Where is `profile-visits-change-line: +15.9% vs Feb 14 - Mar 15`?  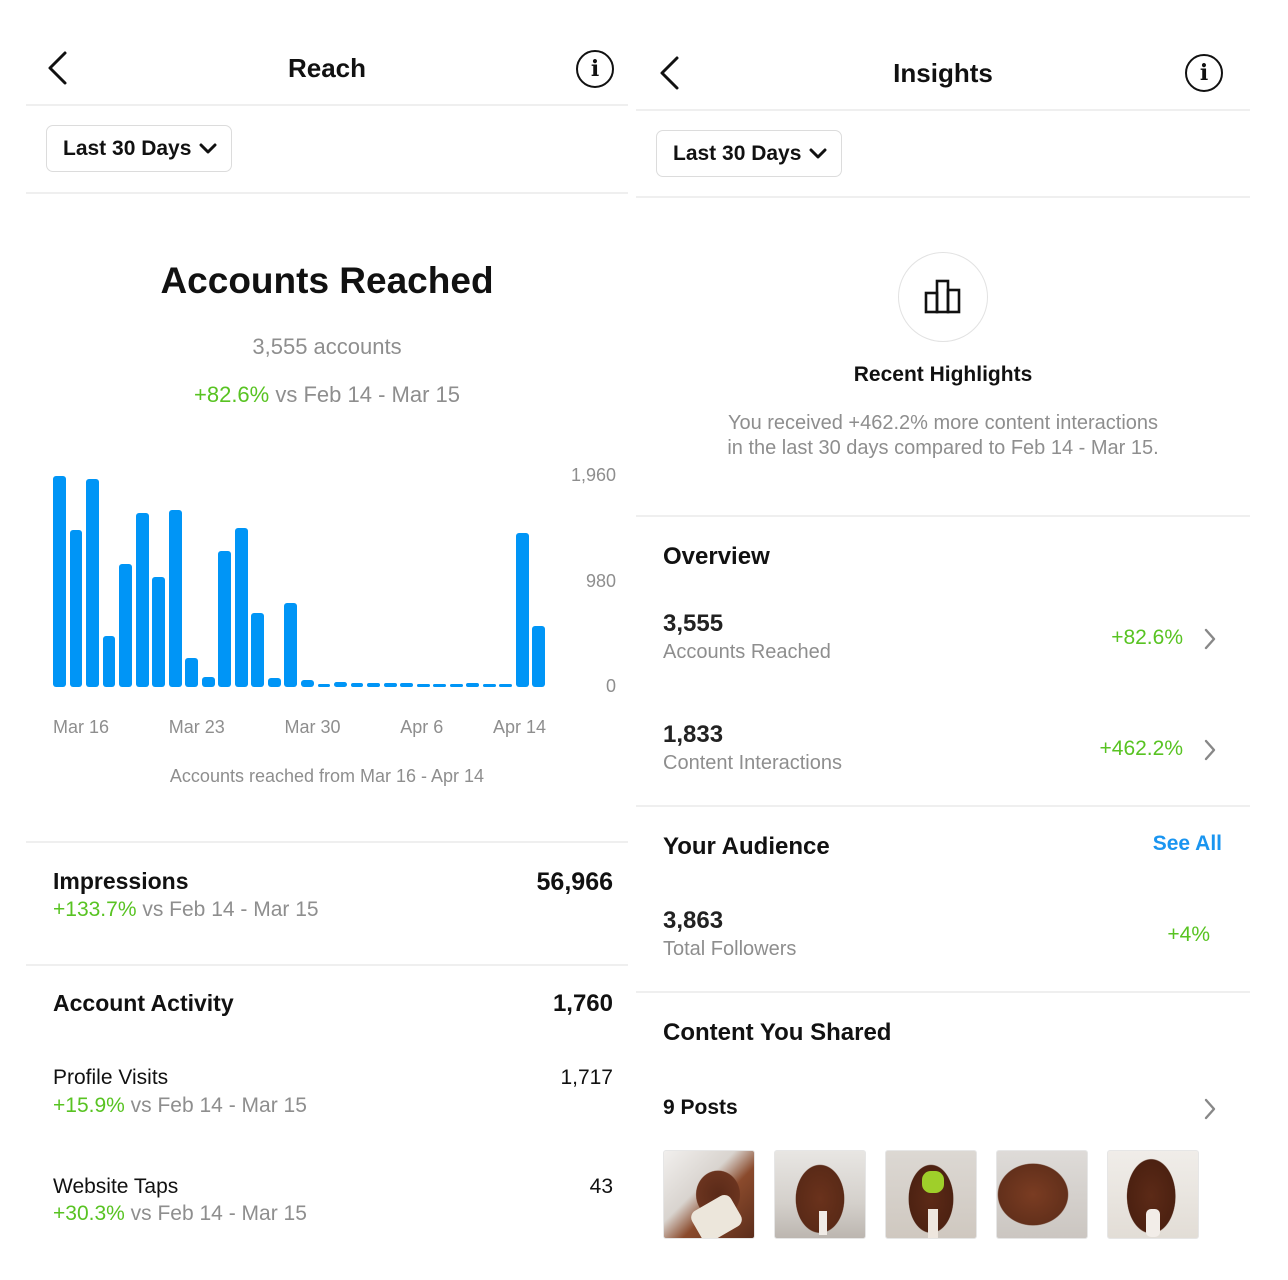
profile-visits-change-line: +15.9% vs Feb 14 - Mar 15 is located at coordinates (180, 1106).